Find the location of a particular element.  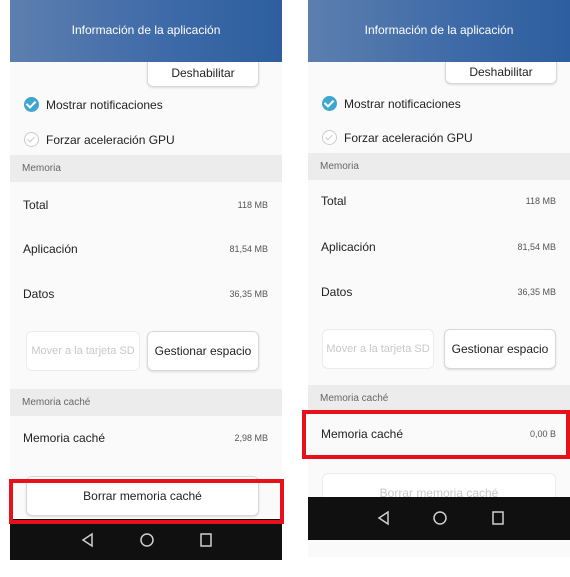

row-value: 2,98 MB is located at coordinates (251, 438).